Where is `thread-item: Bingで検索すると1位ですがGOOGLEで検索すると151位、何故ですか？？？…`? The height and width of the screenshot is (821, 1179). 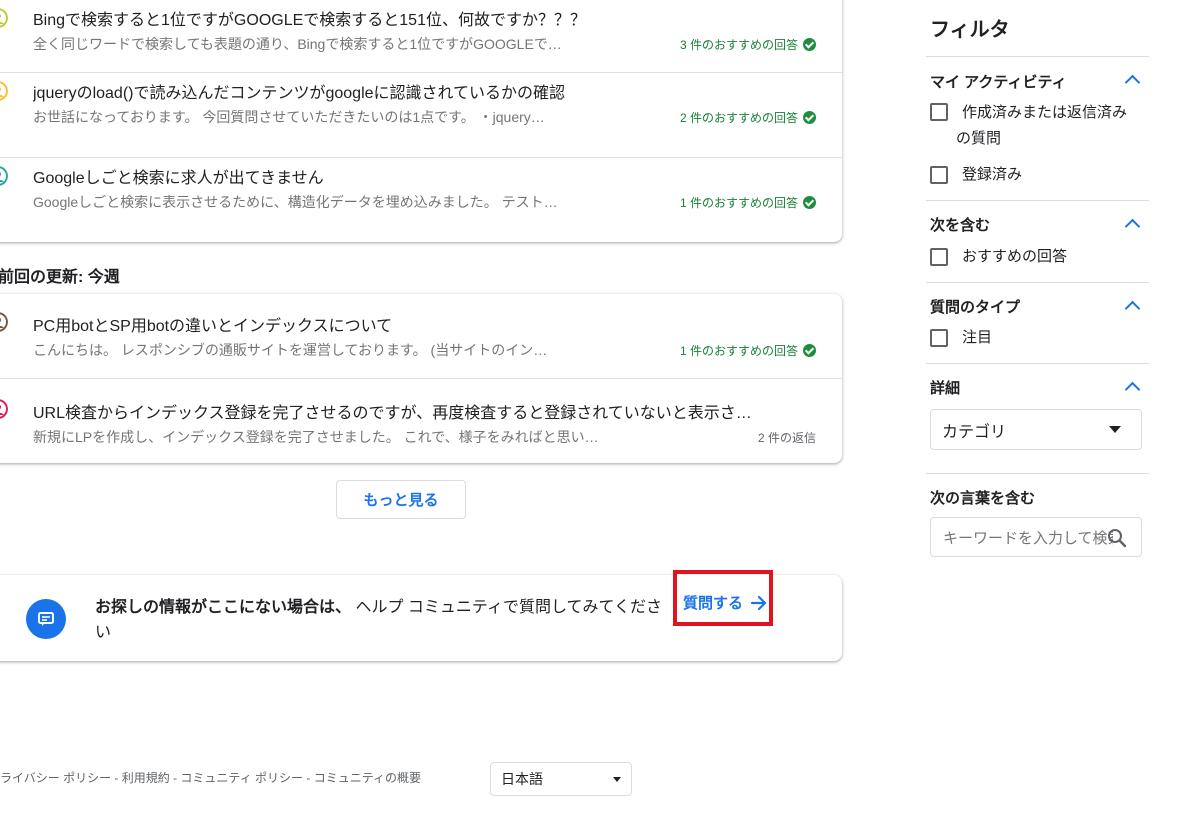 thread-item: Bingで検索すると1位ですがGOOGLEで検索すると151位、何故ですか？？？… is located at coordinates (421, 36).